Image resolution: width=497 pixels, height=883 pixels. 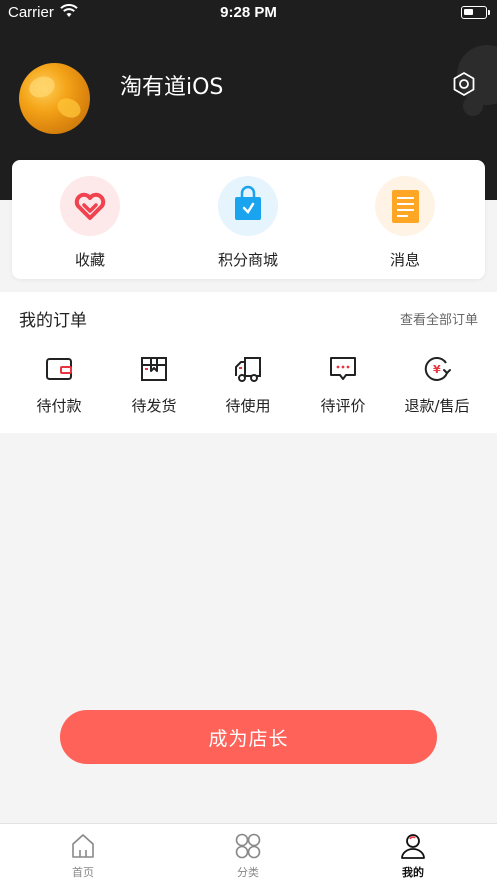 What do you see at coordinates (154, 369) in the screenshot?
I see `box-icon` at bounding box center [154, 369].